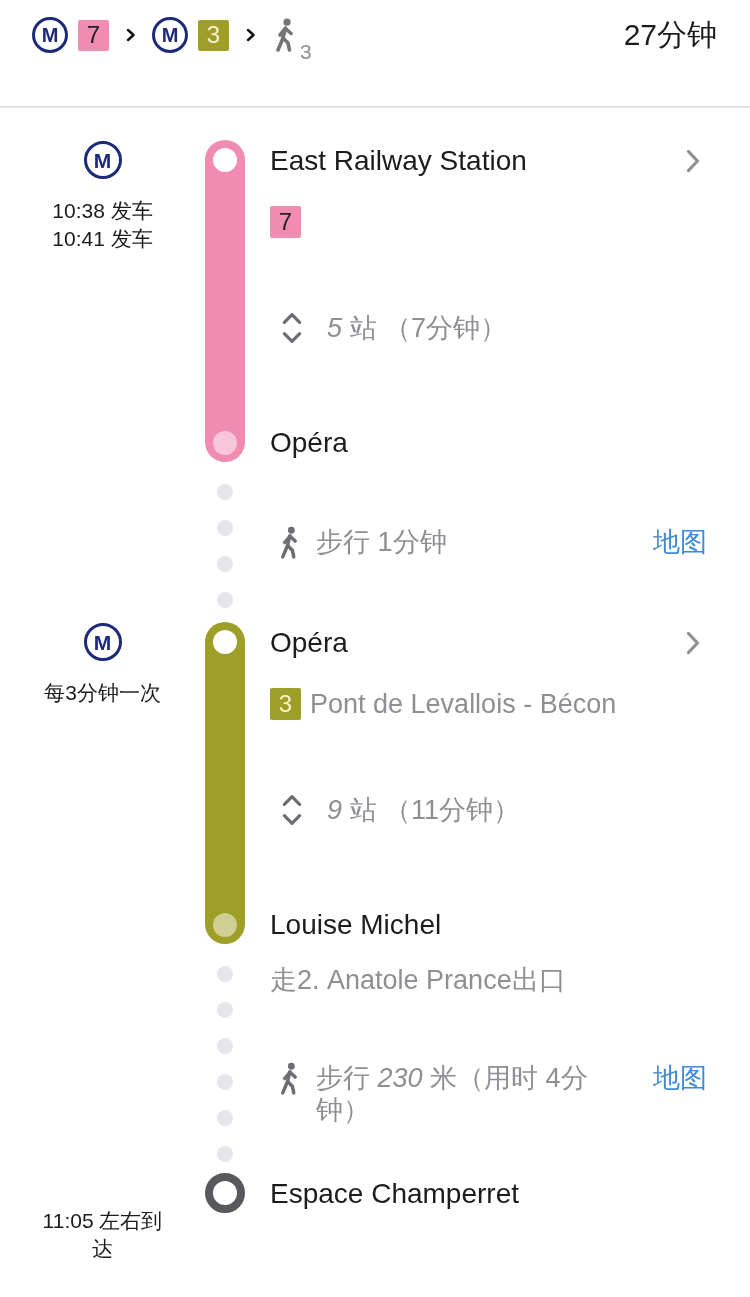 Image resolution: width=750 pixels, height=1297 pixels. Describe the element at coordinates (418, 980) in the screenshot. I see `exit-note: 走2. Anatole Prance出口` at that location.